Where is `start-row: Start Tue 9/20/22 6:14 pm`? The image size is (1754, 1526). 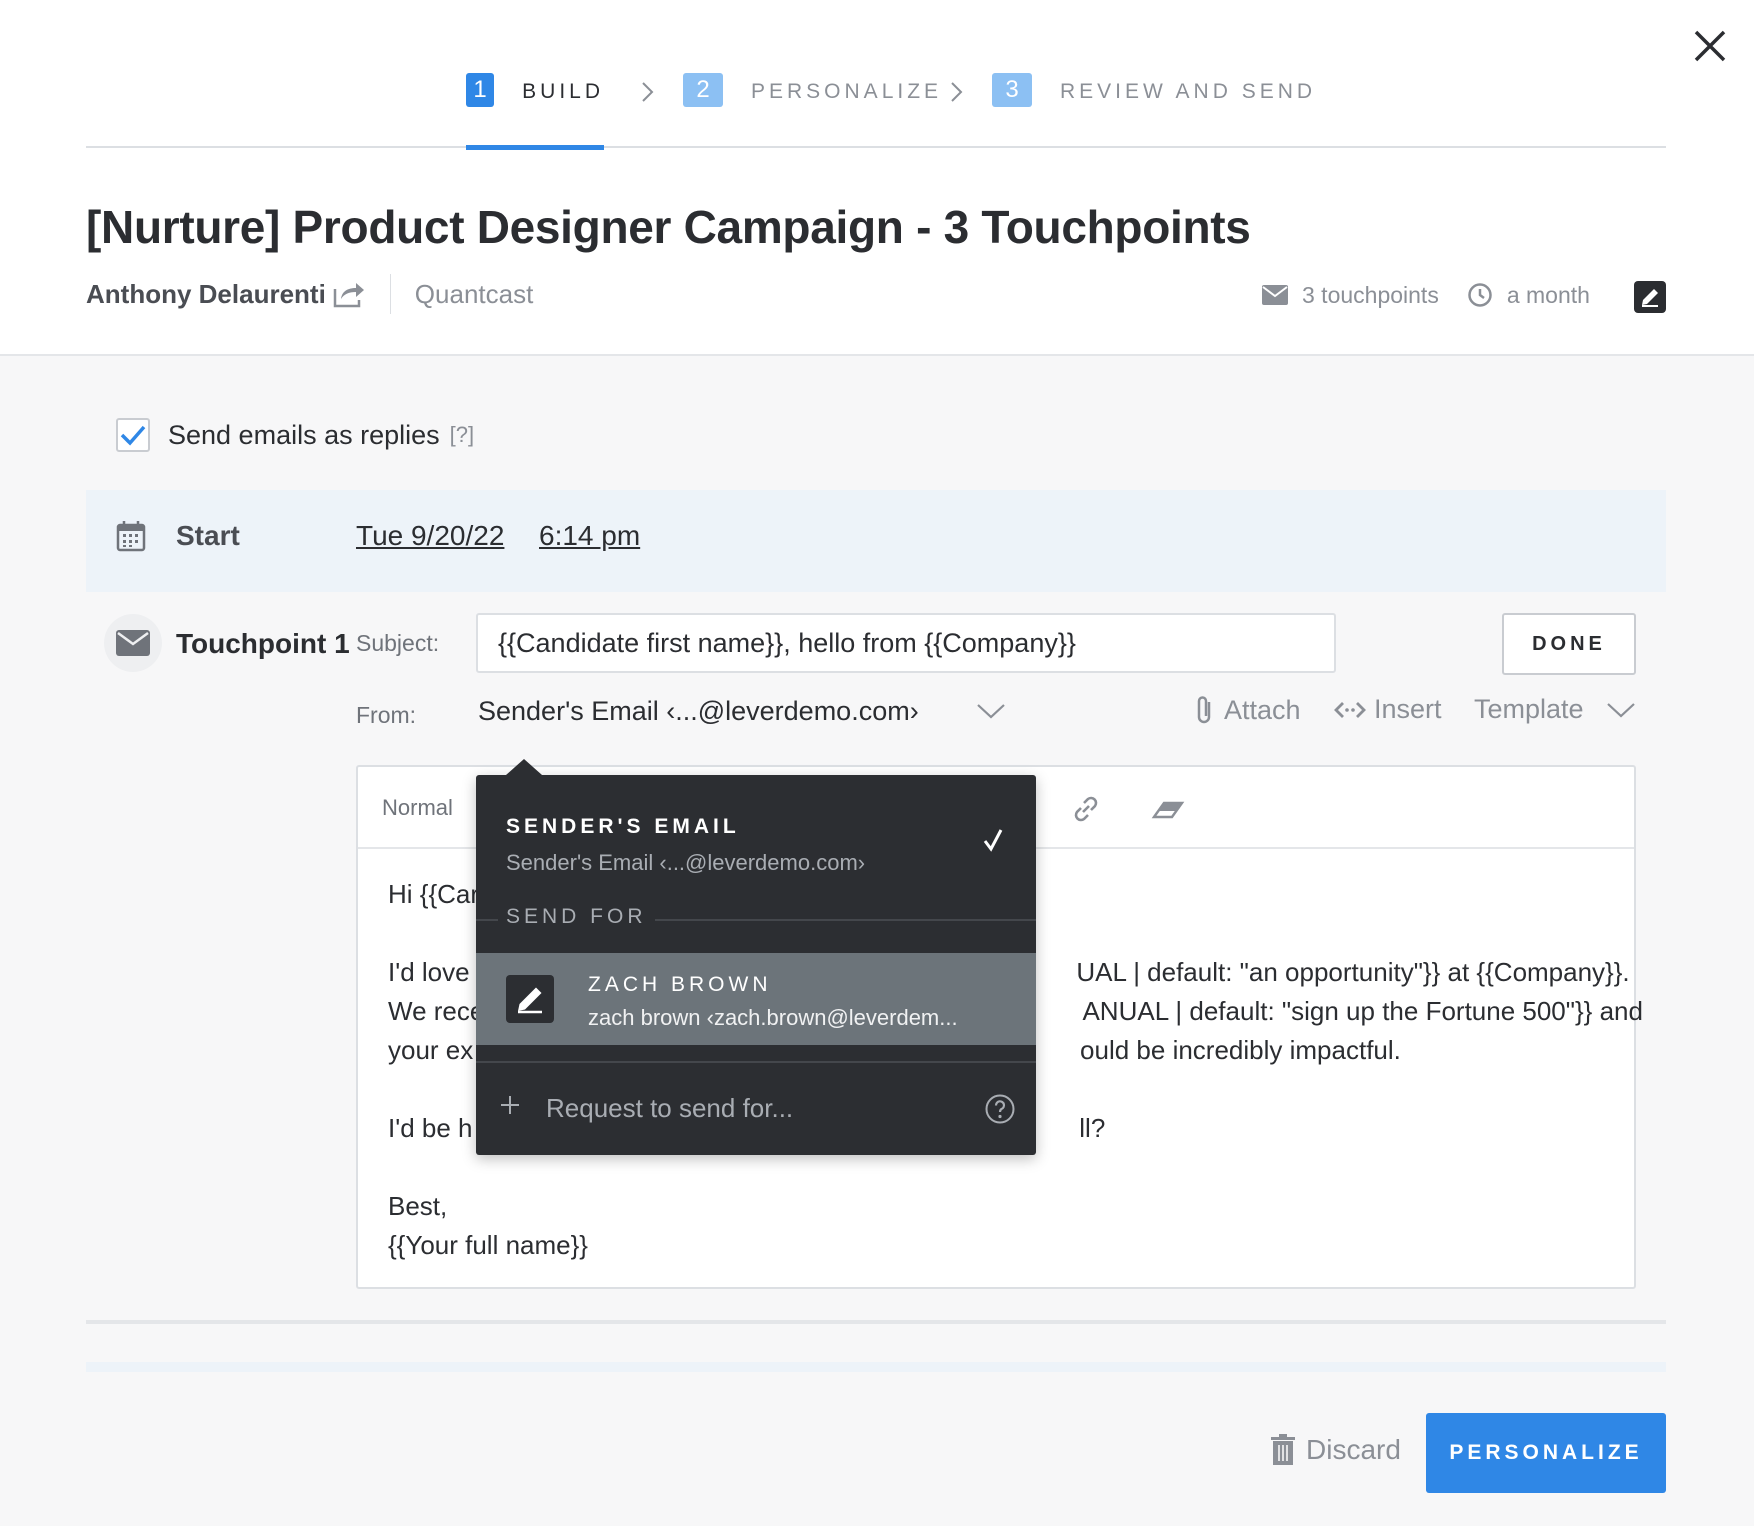
start-row: Start Tue 9/20/22 6:14 pm is located at coordinates (876, 541).